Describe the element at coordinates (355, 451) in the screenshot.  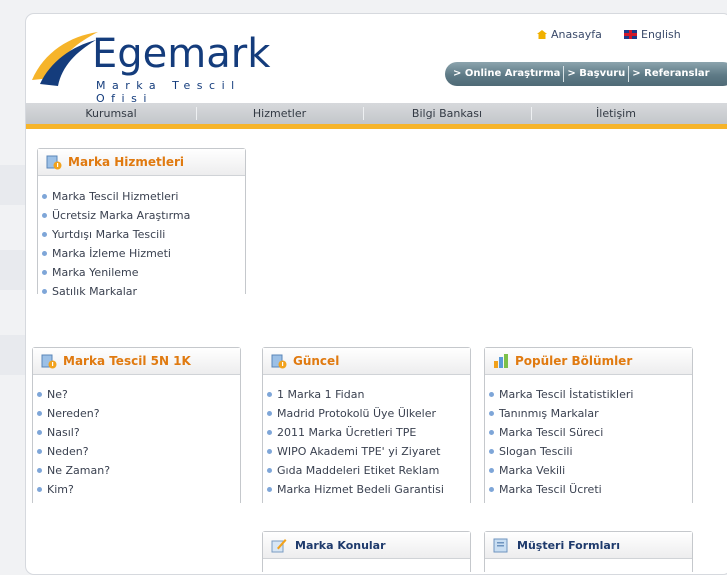
I see `list-item: WIPO Akademi TPE' yi Ziyaret` at that location.